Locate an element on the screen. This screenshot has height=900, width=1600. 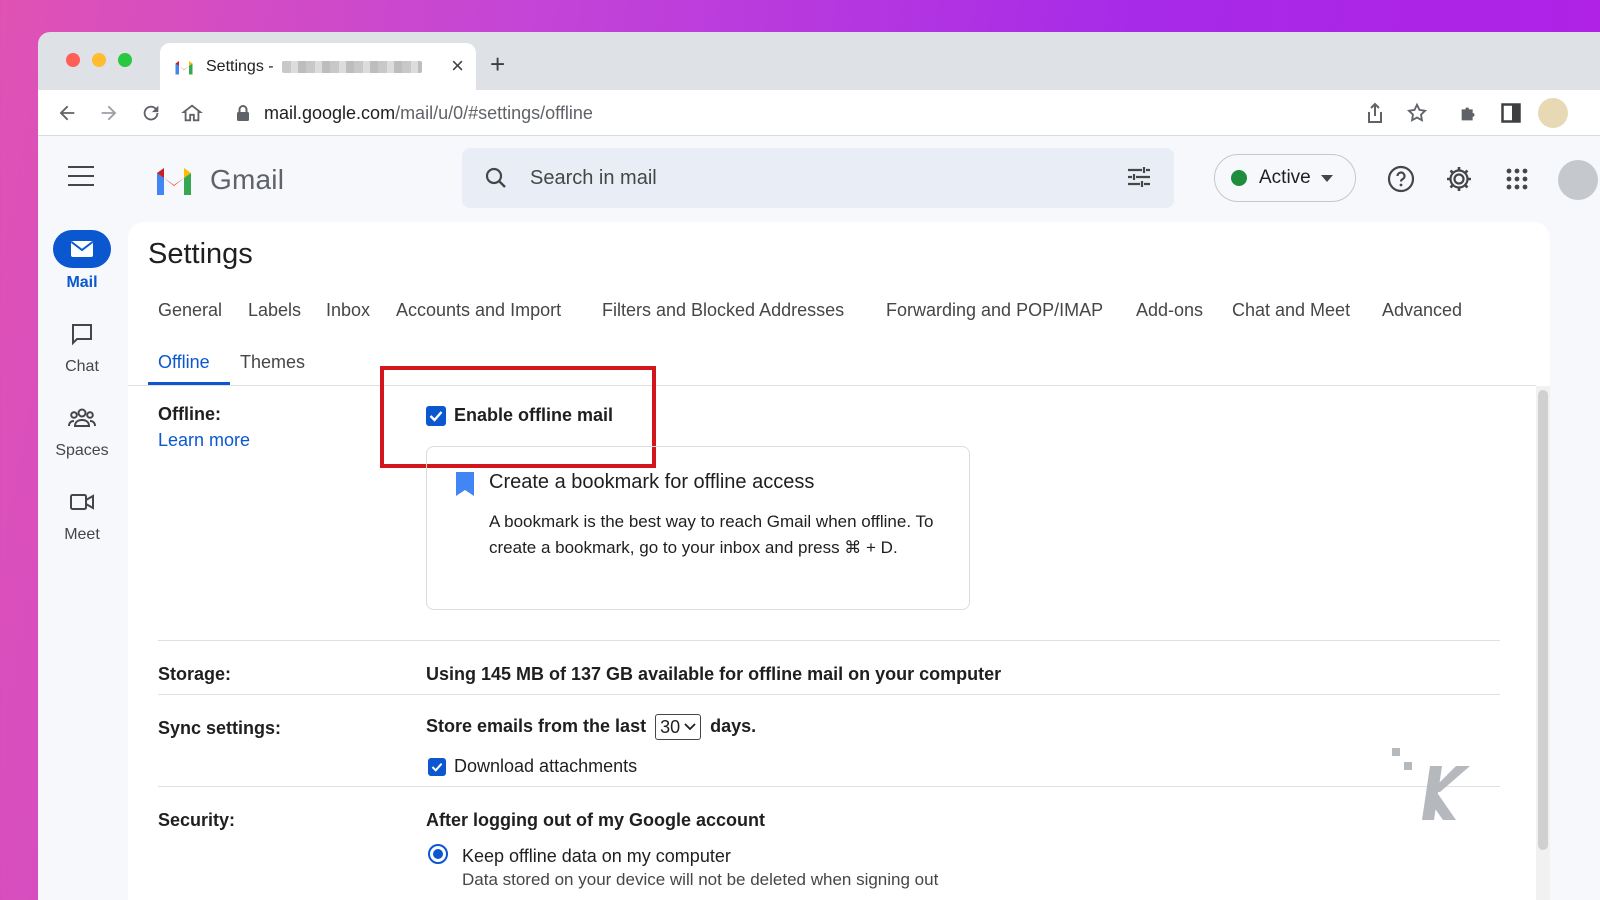
search-input: Search in mail is located at coordinates (593, 178).